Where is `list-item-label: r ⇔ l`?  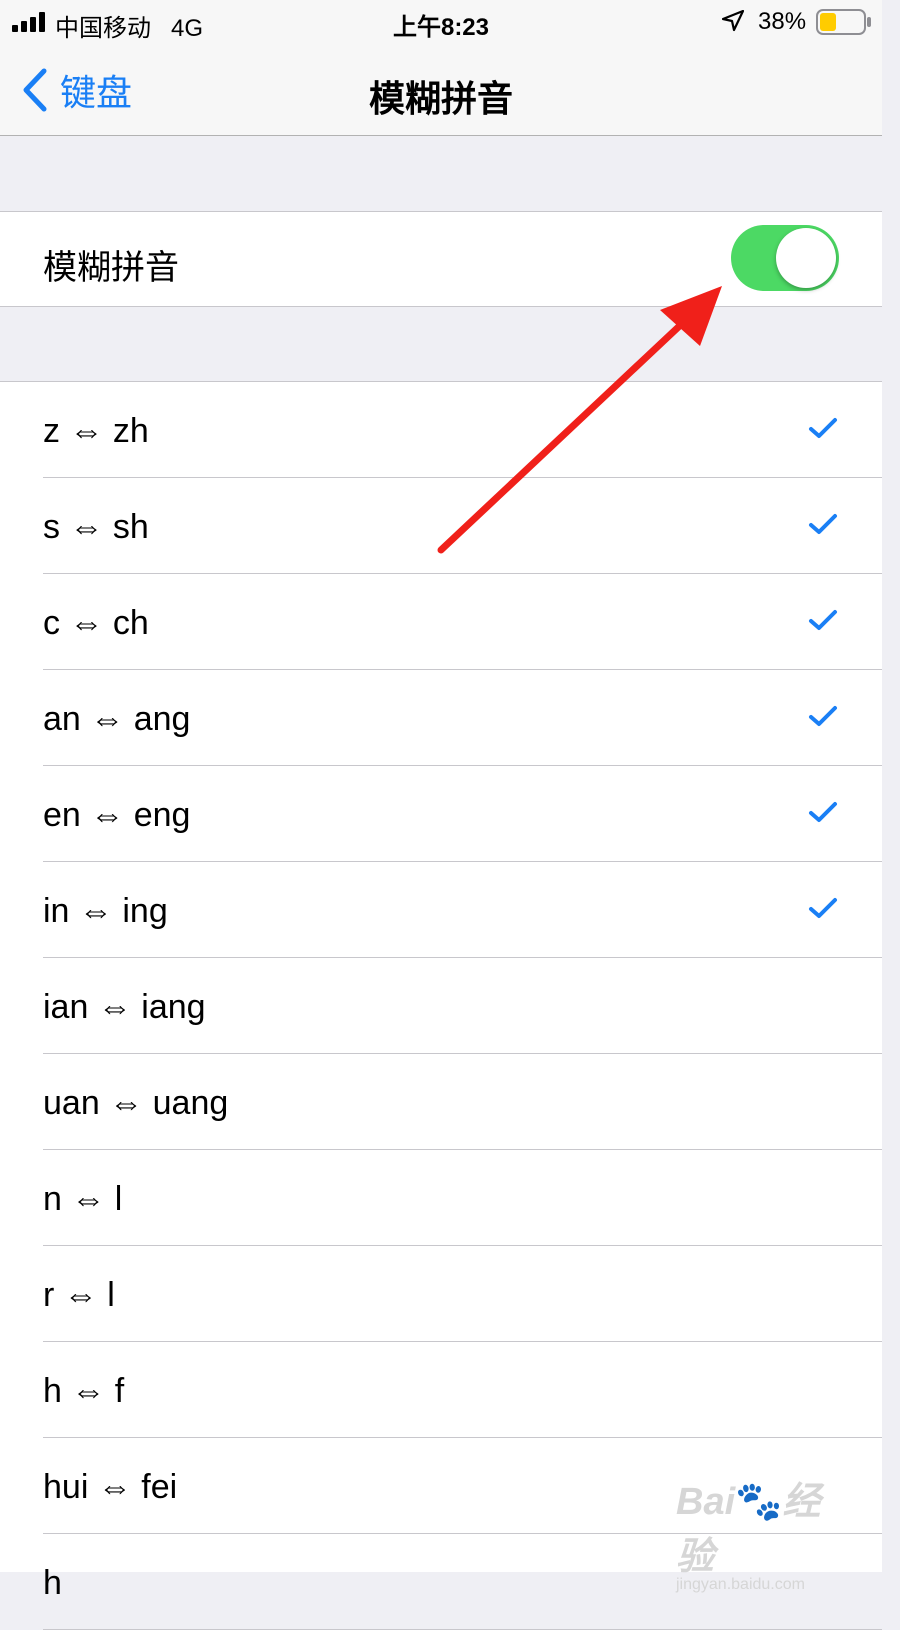
list-item-label: r ⇔ l is located at coordinates (79, 1295).